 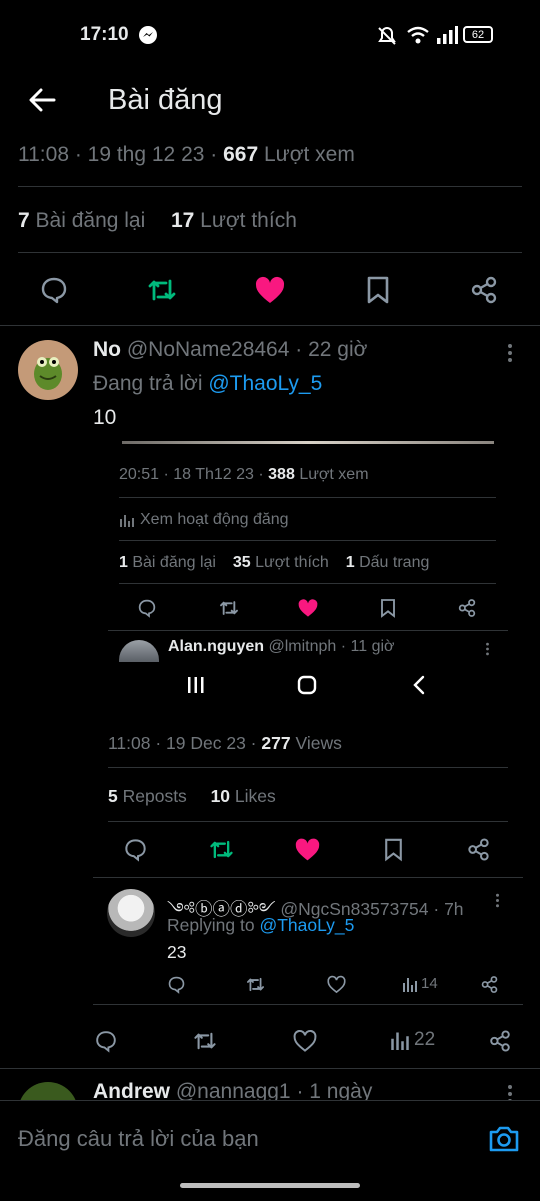 What do you see at coordinates (241, 154) in the screenshot?
I see `post-views-count: 667` at bounding box center [241, 154].